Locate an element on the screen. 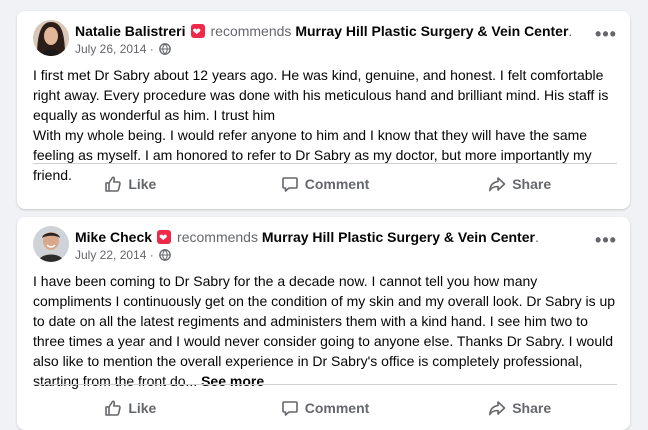  author-name: Mike Check is located at coordinates (113, 237).